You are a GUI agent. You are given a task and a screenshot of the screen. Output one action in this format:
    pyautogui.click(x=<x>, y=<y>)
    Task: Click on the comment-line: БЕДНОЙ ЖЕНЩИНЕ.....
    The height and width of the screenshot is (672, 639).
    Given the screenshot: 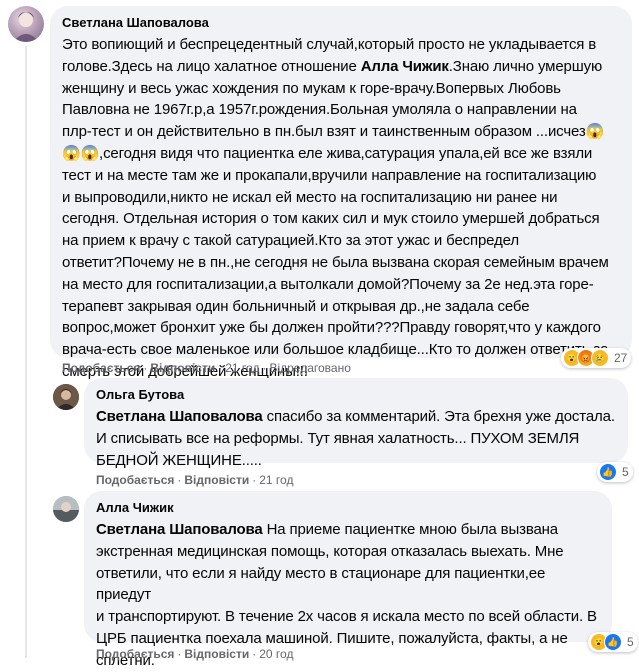 What is the action you would take?
    pyautogui.click(x=179, y=460)
    